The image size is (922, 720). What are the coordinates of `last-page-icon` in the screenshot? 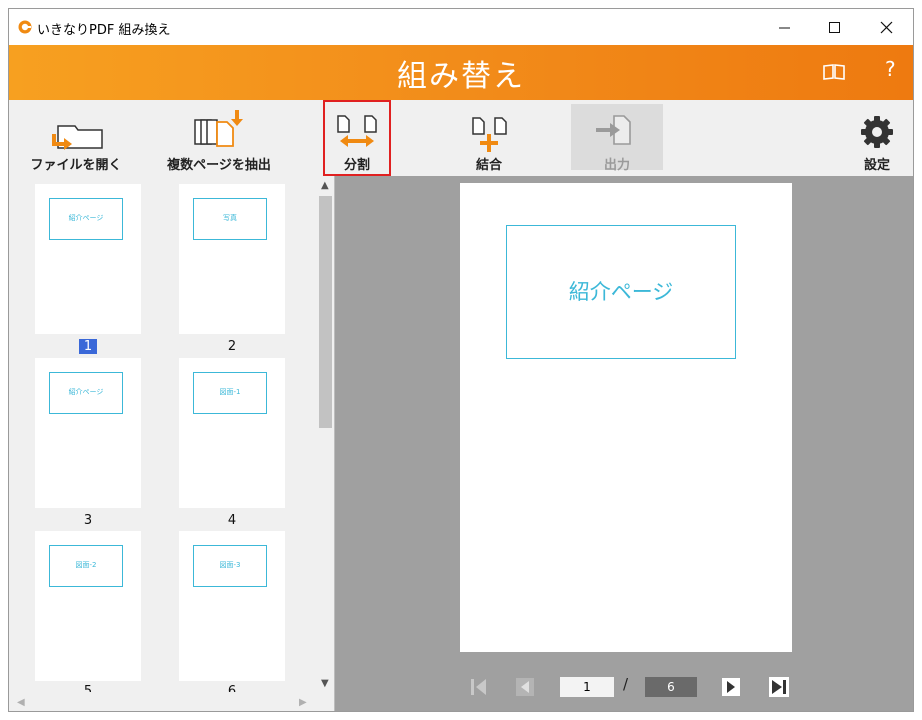 It's located at (779, 687).